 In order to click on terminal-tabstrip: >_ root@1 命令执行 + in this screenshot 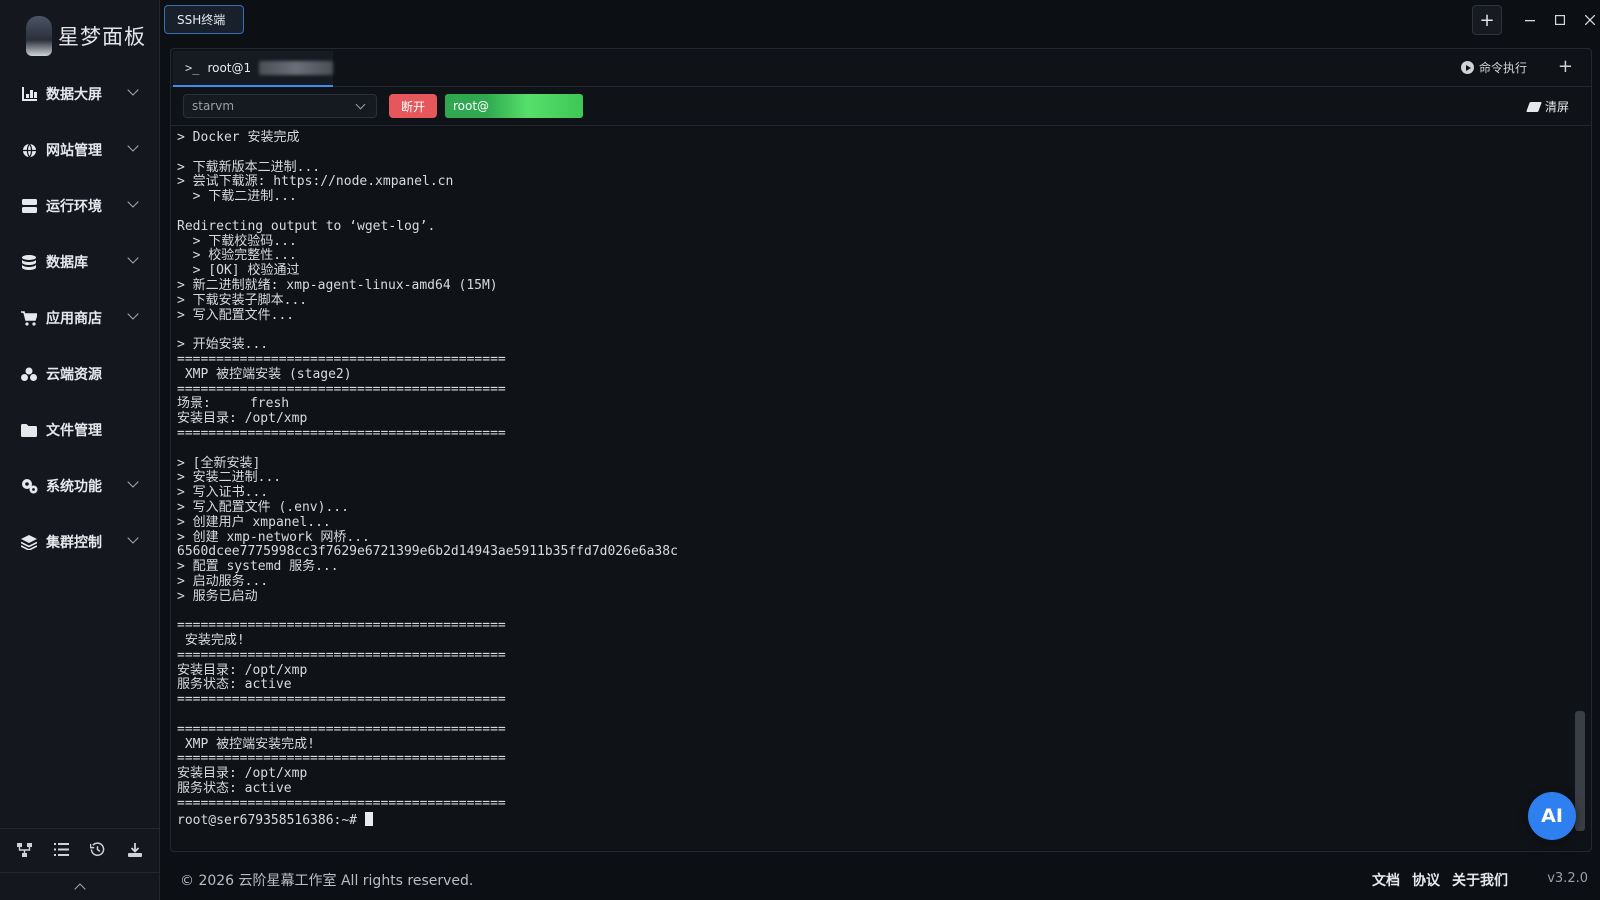, I will do `click(881, 68)`.